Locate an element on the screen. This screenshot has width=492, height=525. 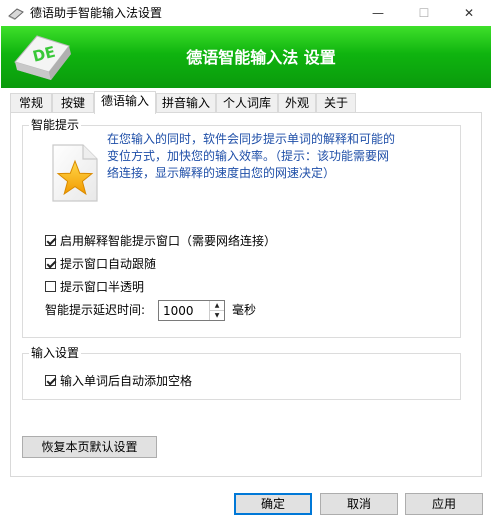
auto-space-checkbox: 输入单词后自动添加空格 is located at coordinates (118, 380).